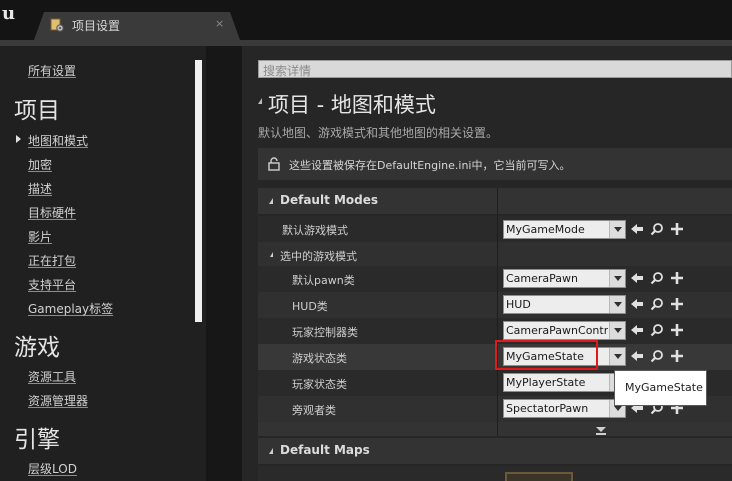 The height and width of the screenshot is (481, 732). Describe the element at coordinates (329, 200) in the screenshot. I see `section-title: Default Modes` at that location.